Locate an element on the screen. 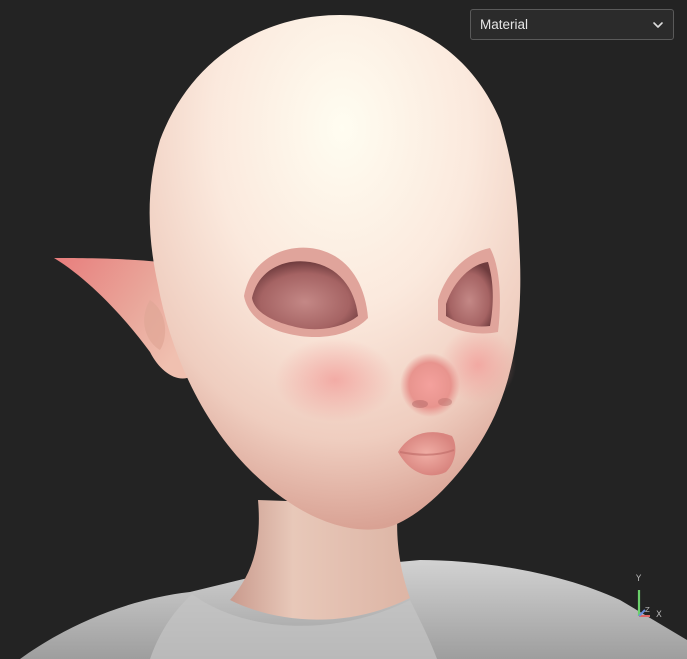 The width and height of the screenshot is (687, 659). x-axis-label: X is located at coordinates (659, 615).